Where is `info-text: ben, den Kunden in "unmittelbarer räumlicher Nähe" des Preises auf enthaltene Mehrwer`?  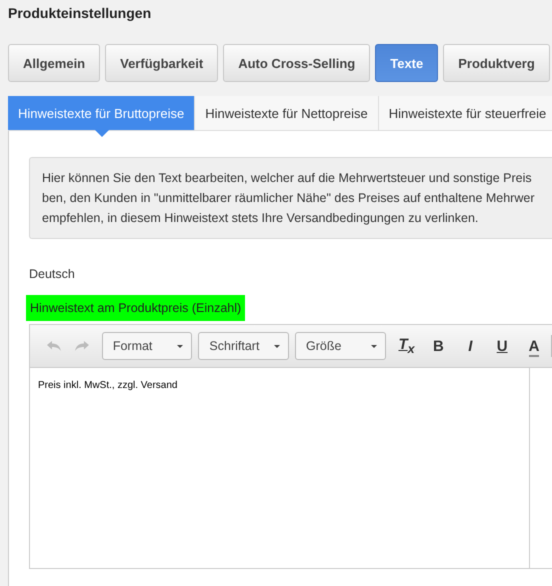
info-text: ben, den Kunden in "unmittelbarer räumlicher Nähe" des Preises auf enthaltene Mehrwer is located at coordinates (289, 198).